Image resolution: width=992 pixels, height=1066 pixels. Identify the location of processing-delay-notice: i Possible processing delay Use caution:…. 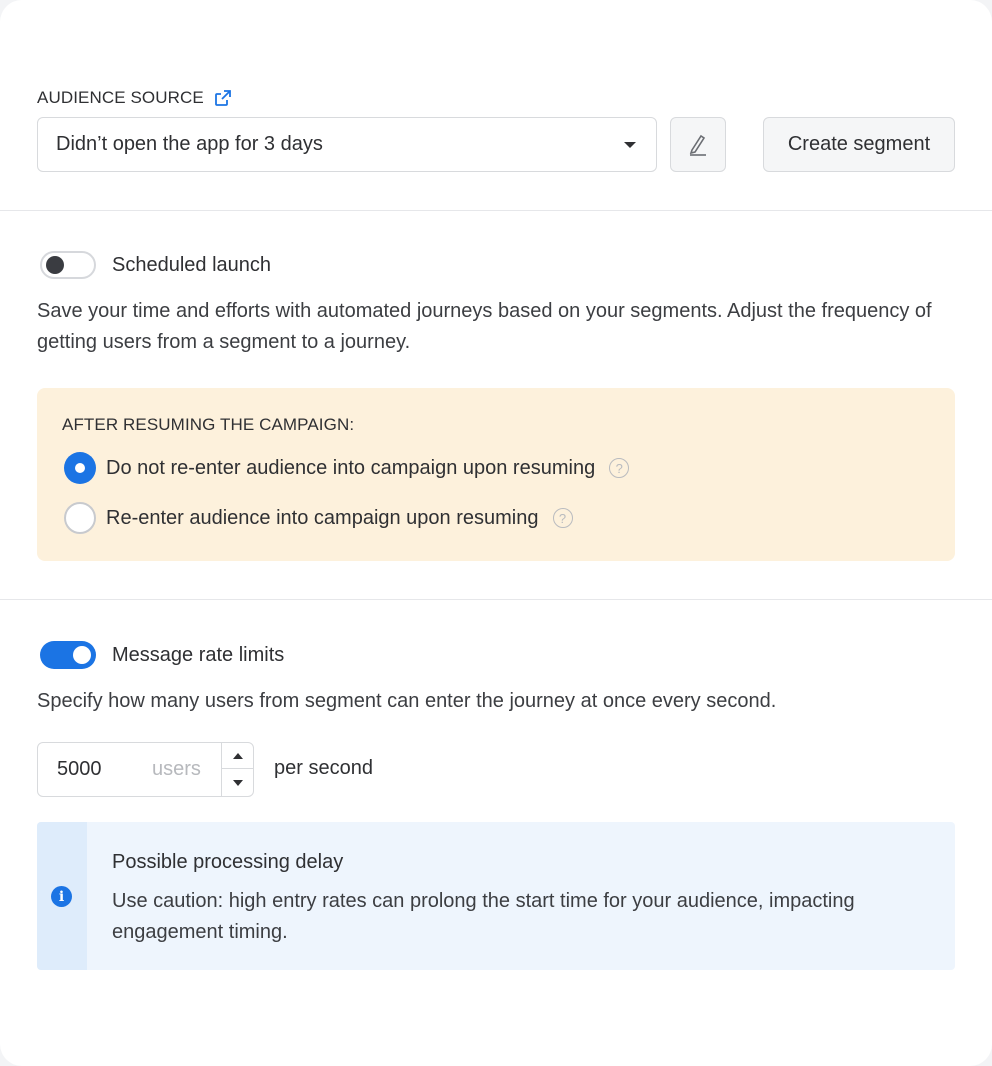
(496, 896).